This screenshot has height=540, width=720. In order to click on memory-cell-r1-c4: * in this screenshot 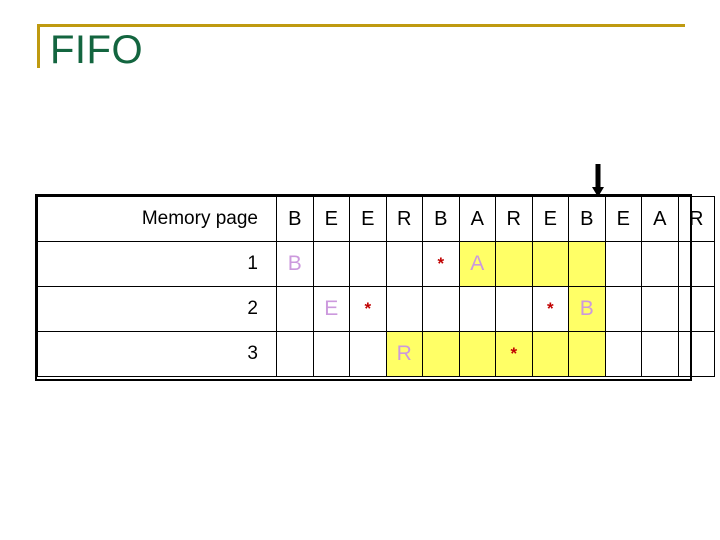, I will do `click(441, 264)`.